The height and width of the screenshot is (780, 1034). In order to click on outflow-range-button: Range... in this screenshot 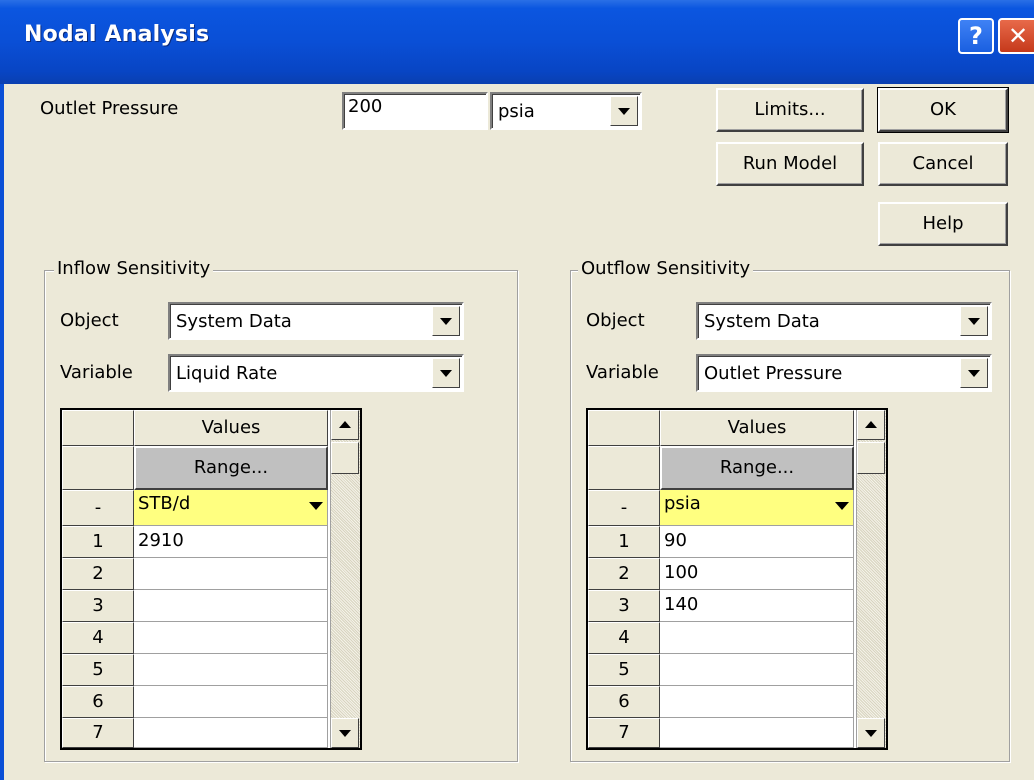, I will do `click(757, 468)`.